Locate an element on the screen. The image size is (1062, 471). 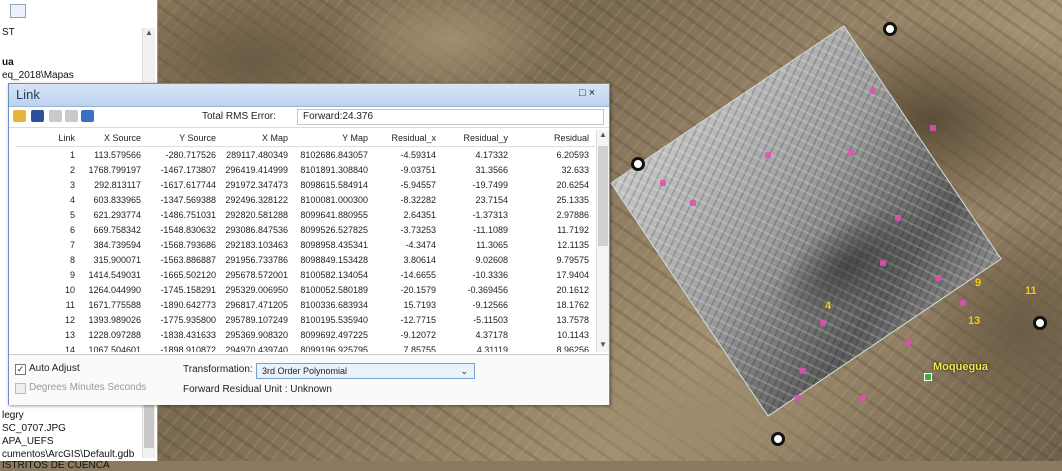
table-cell: 295678.572001 is located at coordinates (256, 274).